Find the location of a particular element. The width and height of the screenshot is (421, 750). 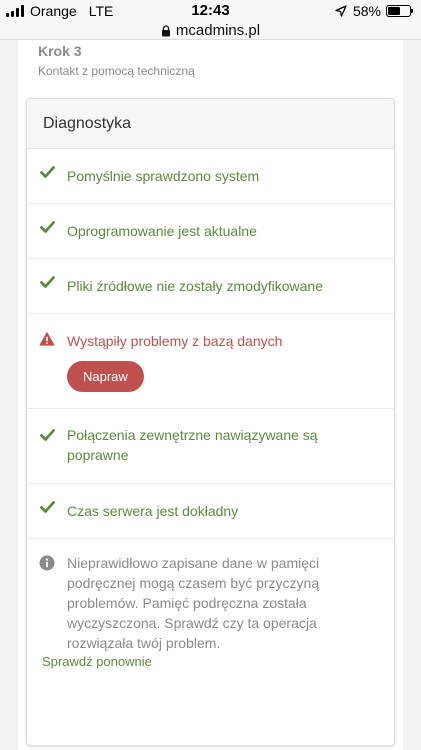

step-header: Krok 3 Kontakt z pomocą techniczną is located at coordinates (210, 59).